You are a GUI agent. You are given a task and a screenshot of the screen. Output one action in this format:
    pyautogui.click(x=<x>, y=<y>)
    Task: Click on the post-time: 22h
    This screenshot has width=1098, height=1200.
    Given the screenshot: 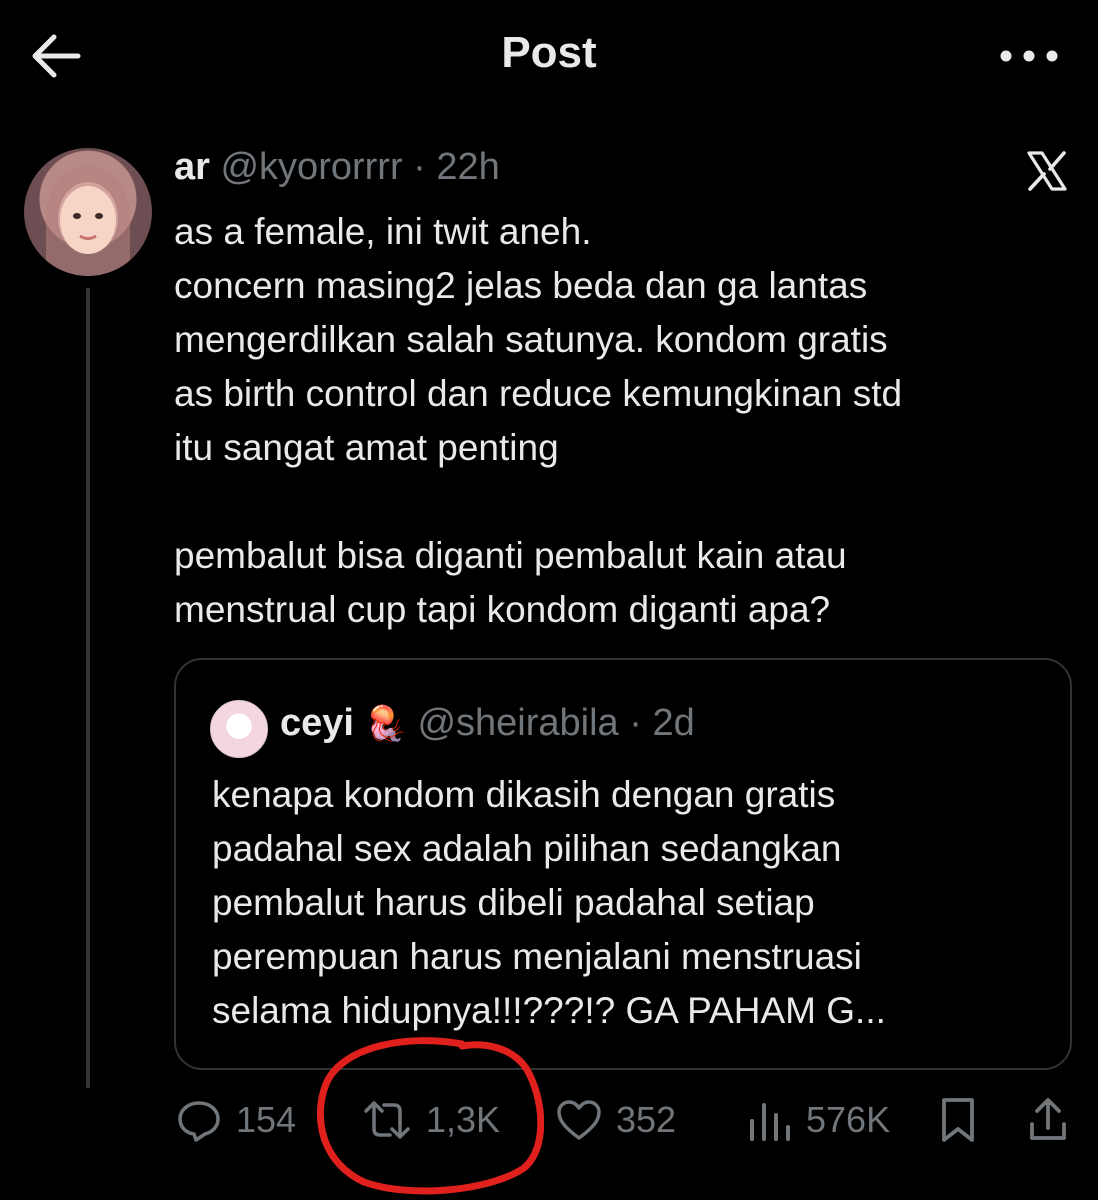 What is the action you would take?
    pyautogui.click(x=467, y=167)
    